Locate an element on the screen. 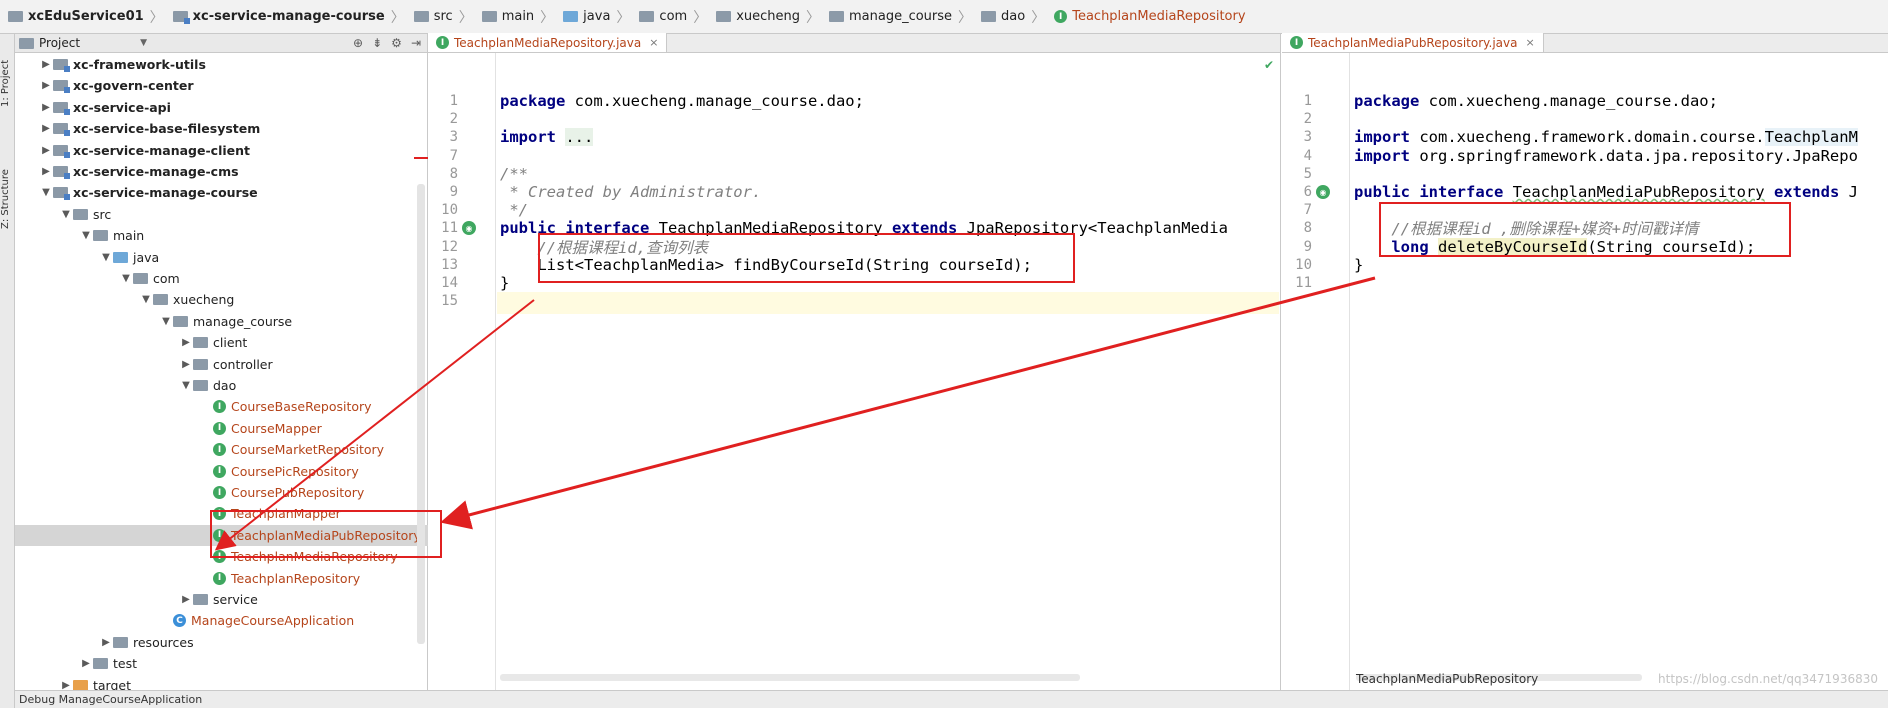  line-number: 1 is located at coordinates (453, 101).